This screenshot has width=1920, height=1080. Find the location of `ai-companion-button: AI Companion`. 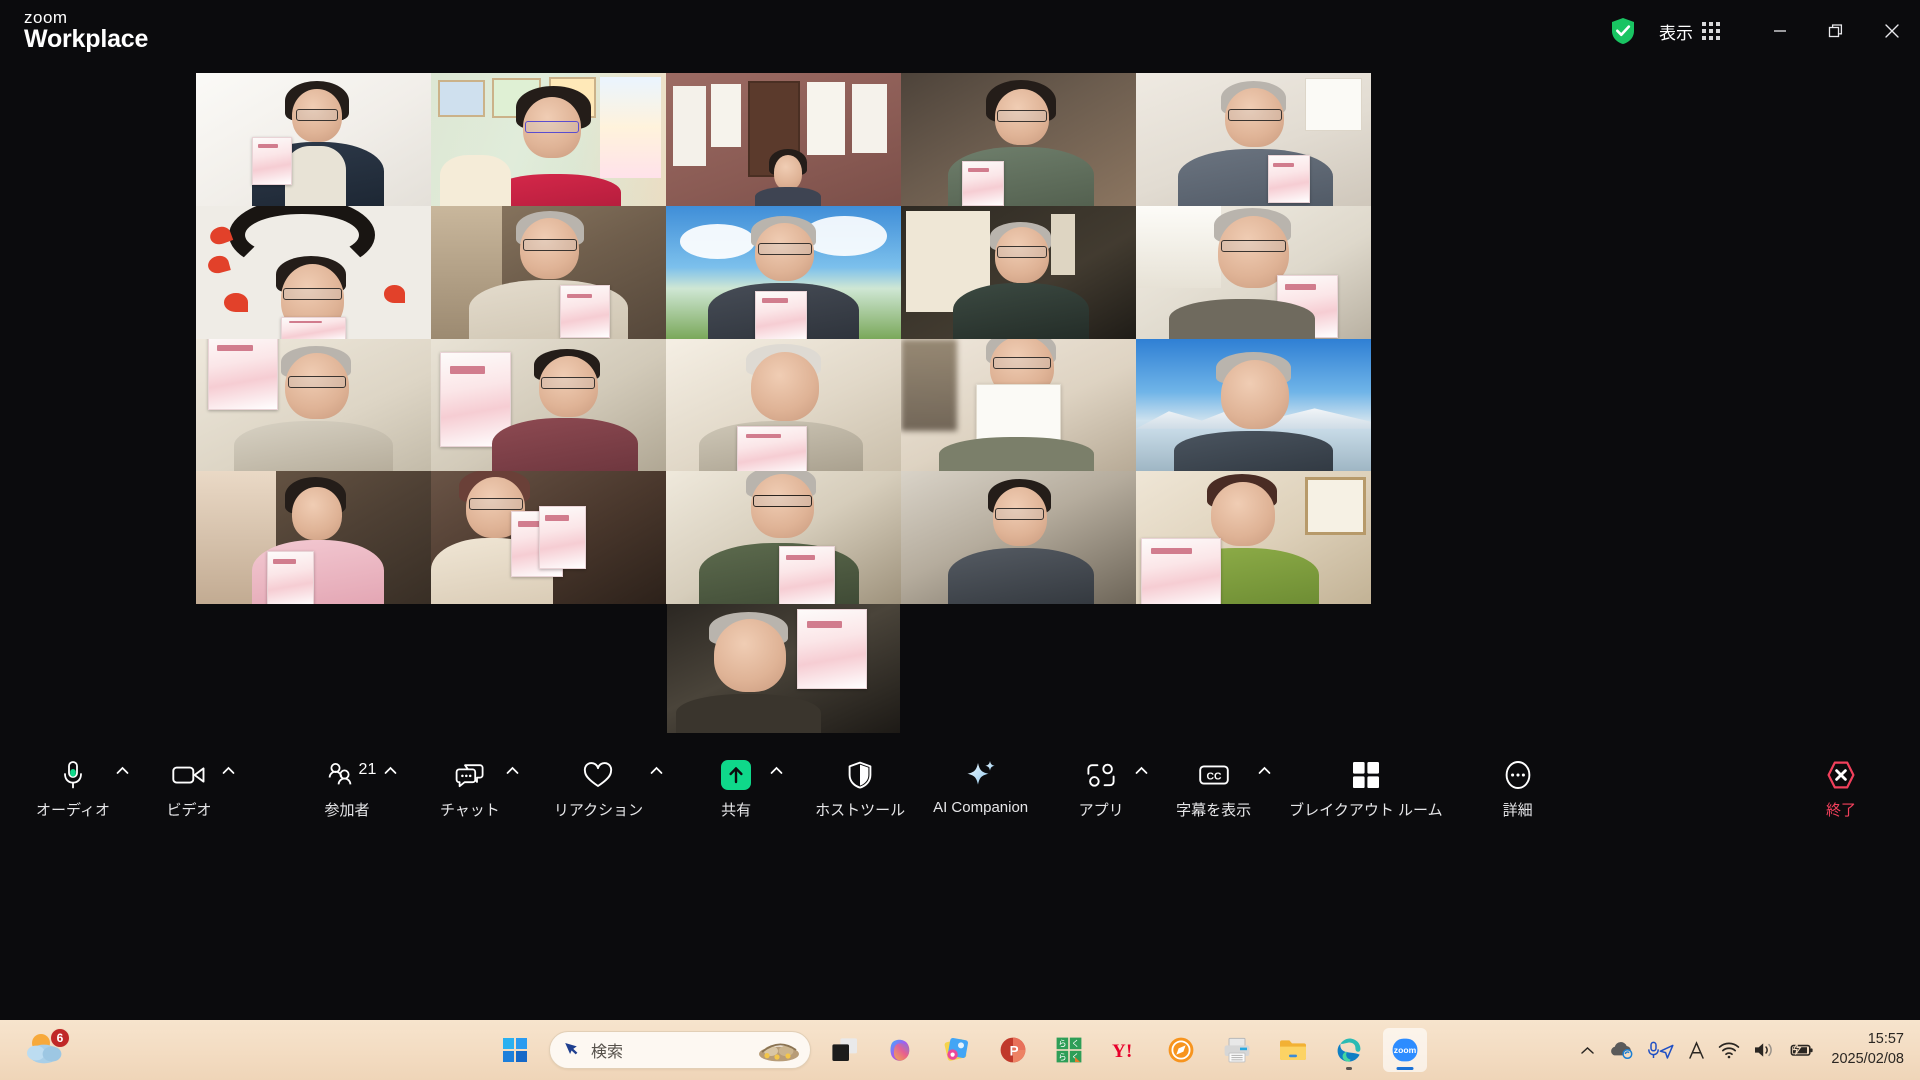

ai-companion-button: AI Companion is located at coordinates (980, 780).